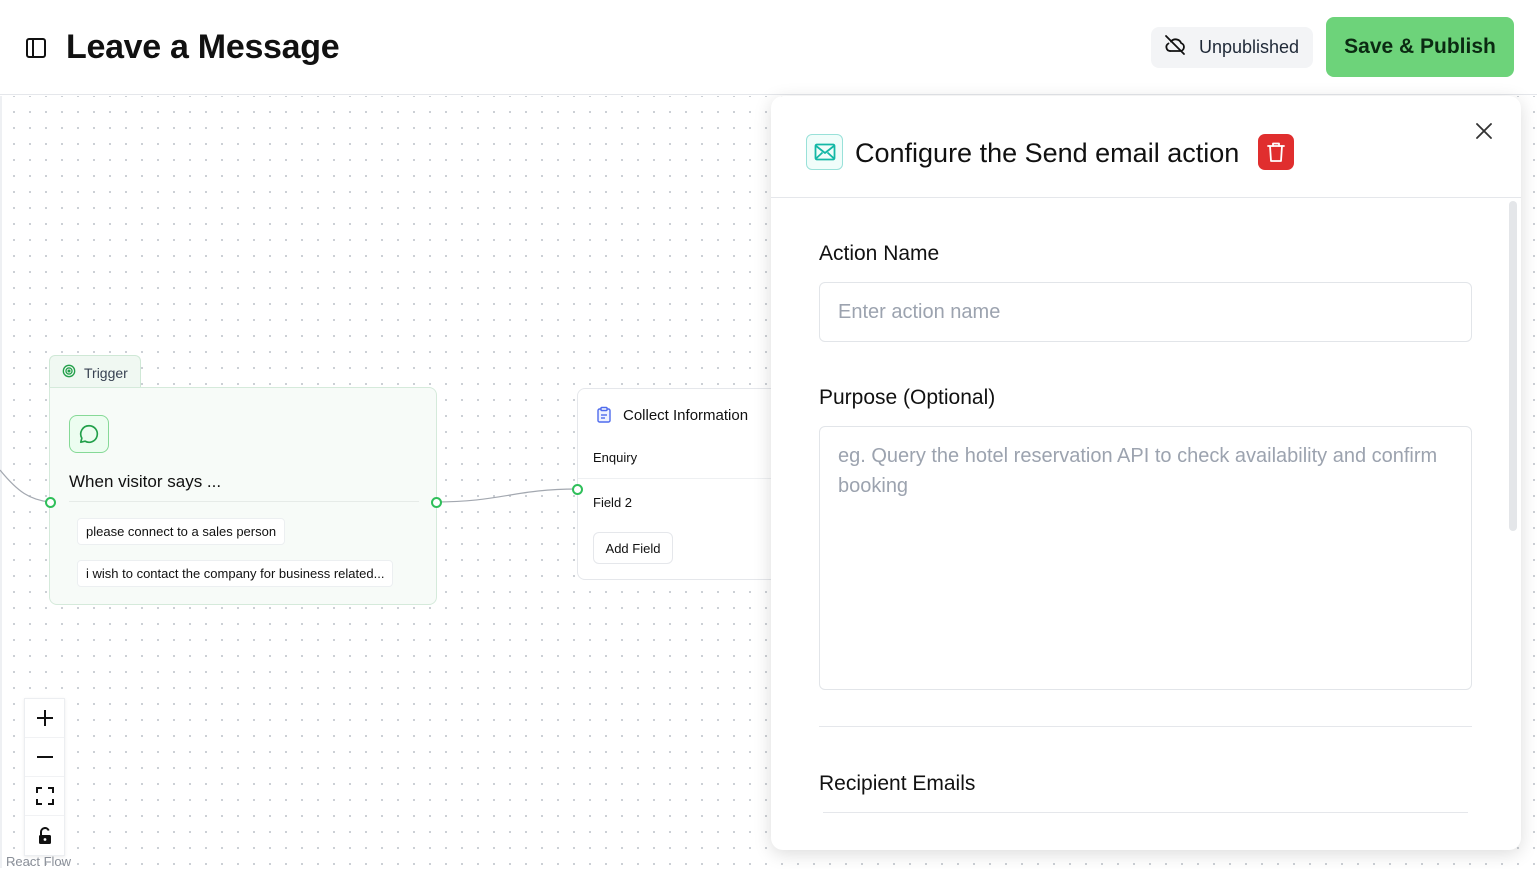 This screenshot has width=1537, height=869. Describe the element at coordinates (89, 434) in the screenshot. I see `message-circle-icon` at that location.